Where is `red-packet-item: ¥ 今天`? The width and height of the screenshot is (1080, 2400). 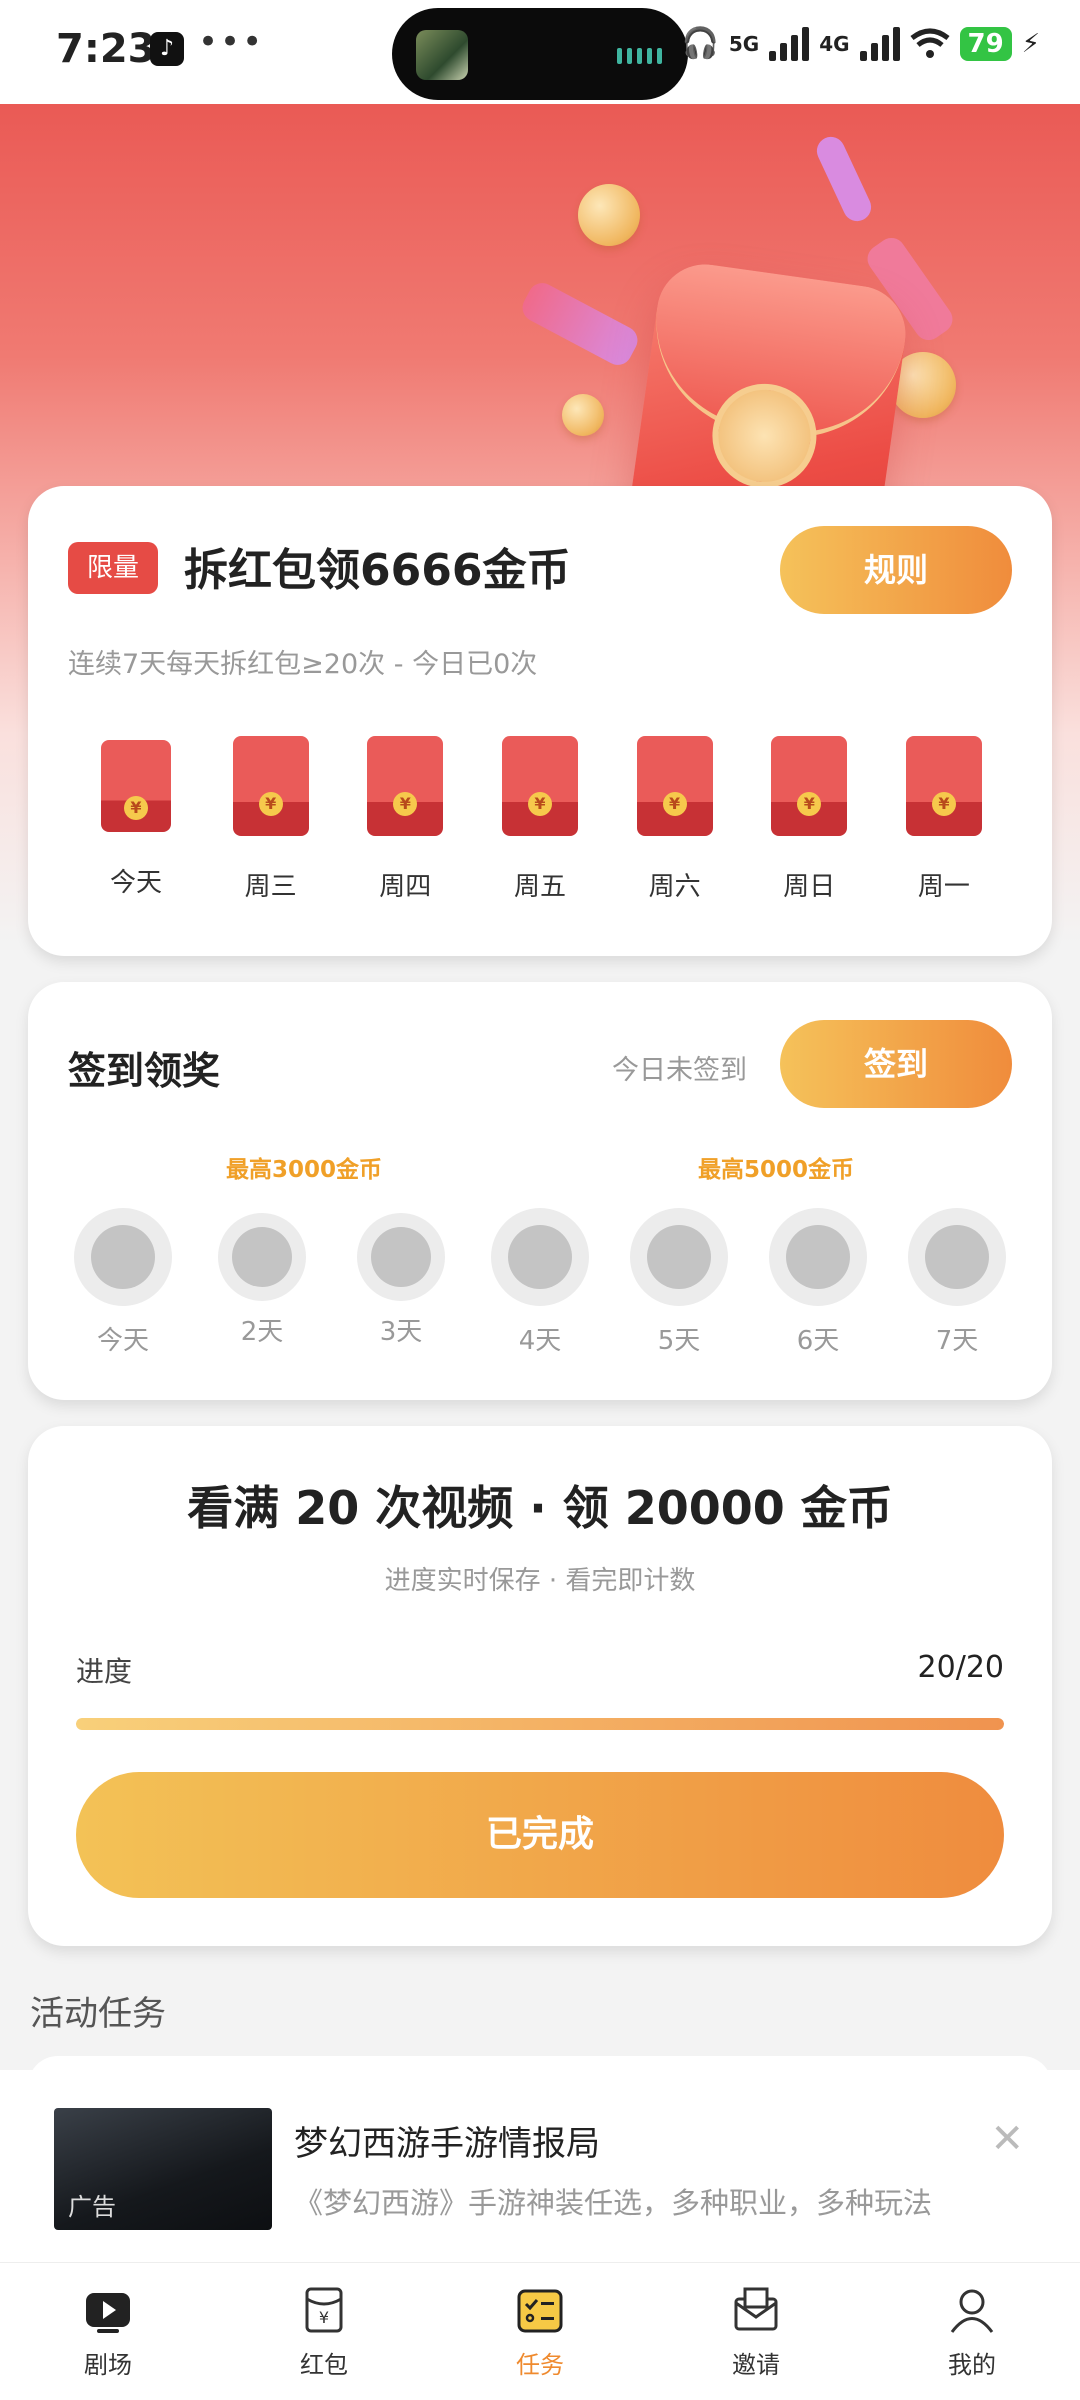 red-packet-item: ¥ 今天 is located at coordinates (136, 819).